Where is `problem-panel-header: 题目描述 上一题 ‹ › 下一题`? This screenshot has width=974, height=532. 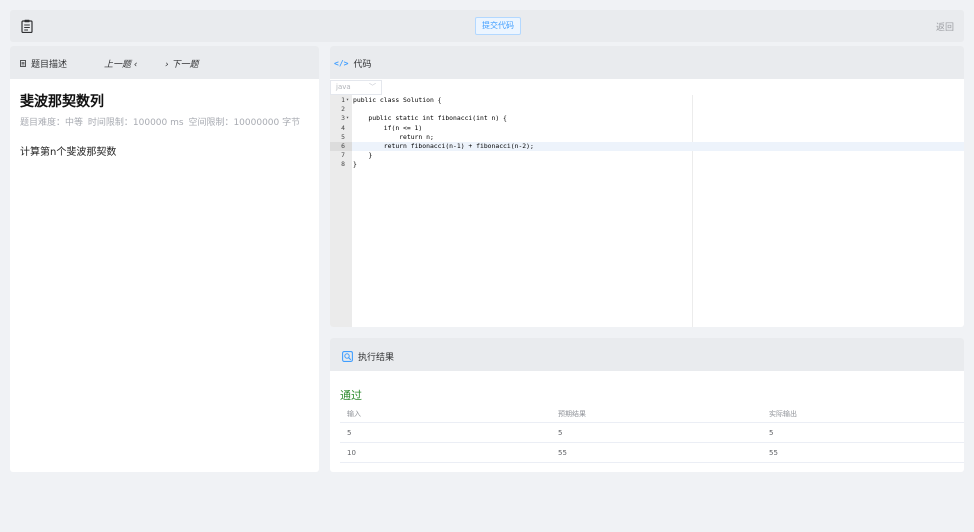 problem-panel-header: 题目描述 上一题 ‹ › 下一题 is located at coordinates (164, 62).